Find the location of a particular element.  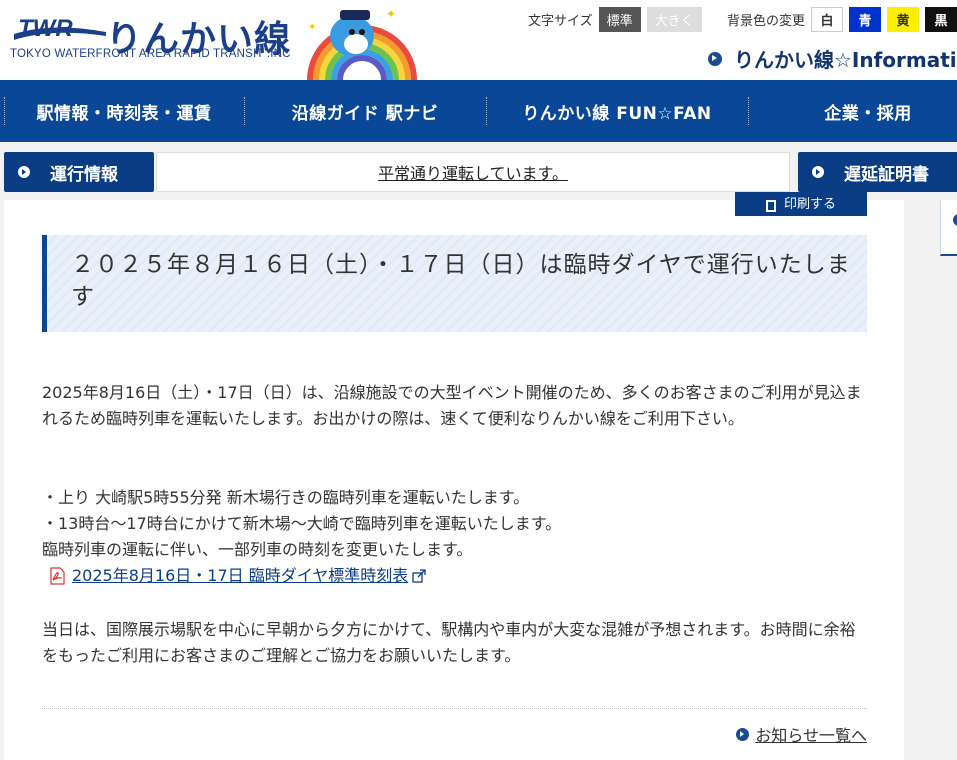

information-link-label: りんかい線☆Information is located at coordinates (845, 60).